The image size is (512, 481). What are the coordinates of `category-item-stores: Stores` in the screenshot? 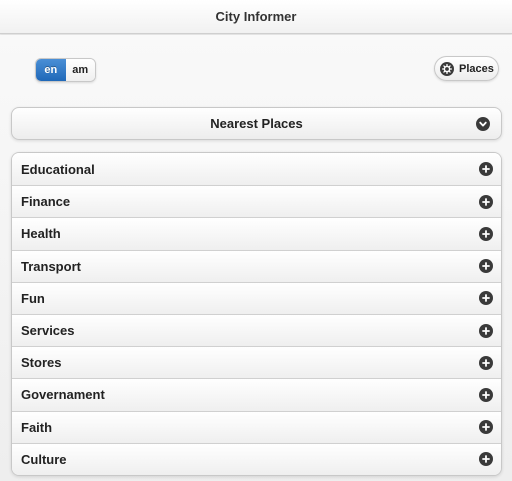 It's located at (256, 362).